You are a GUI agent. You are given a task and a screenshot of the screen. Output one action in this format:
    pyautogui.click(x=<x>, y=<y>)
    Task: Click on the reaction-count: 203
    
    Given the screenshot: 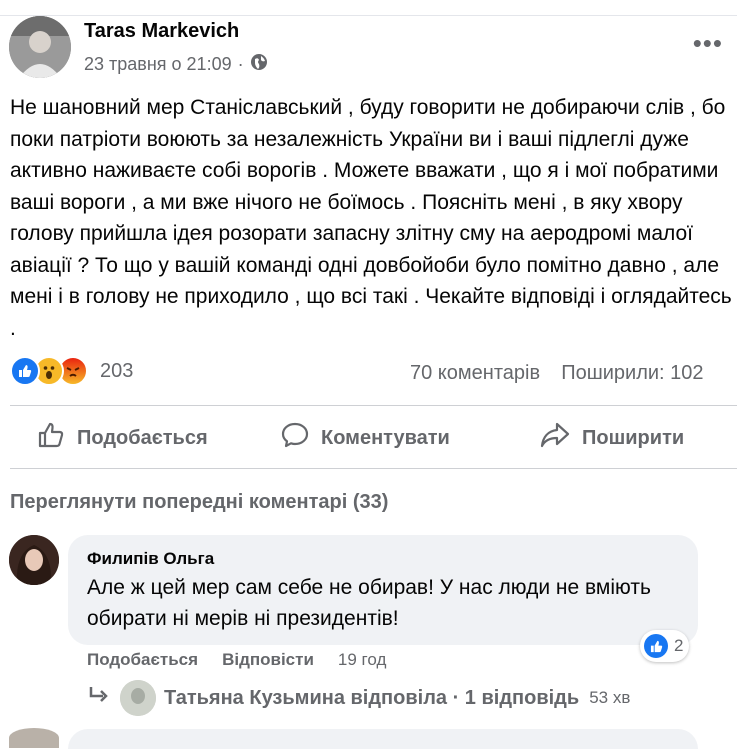 What is the action you would take?
    pyautogui.click(x=116, y=371)
    